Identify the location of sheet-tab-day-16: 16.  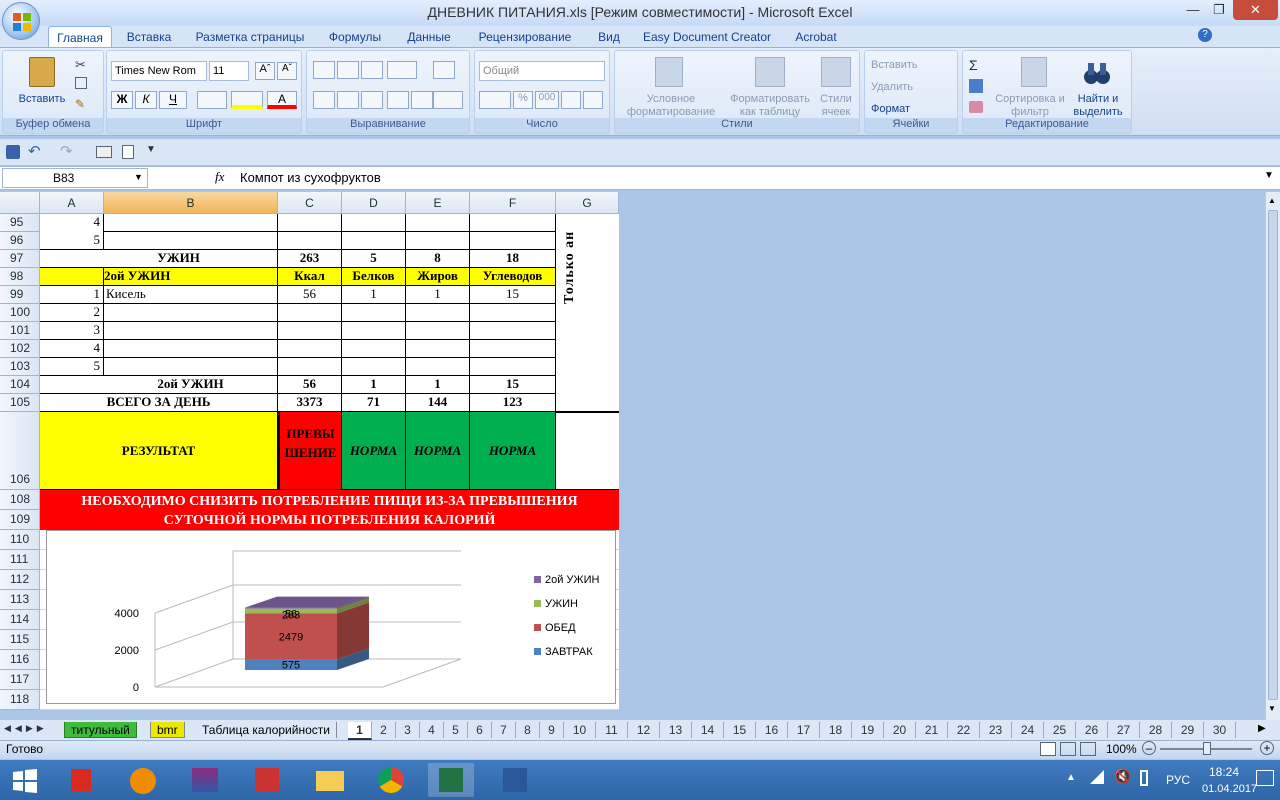
(772, 730).